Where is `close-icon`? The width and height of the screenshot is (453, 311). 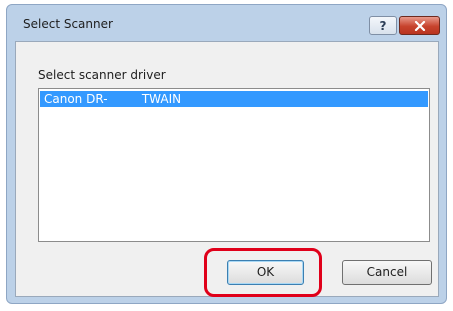
close-icon is located at coordinates (419, 25).